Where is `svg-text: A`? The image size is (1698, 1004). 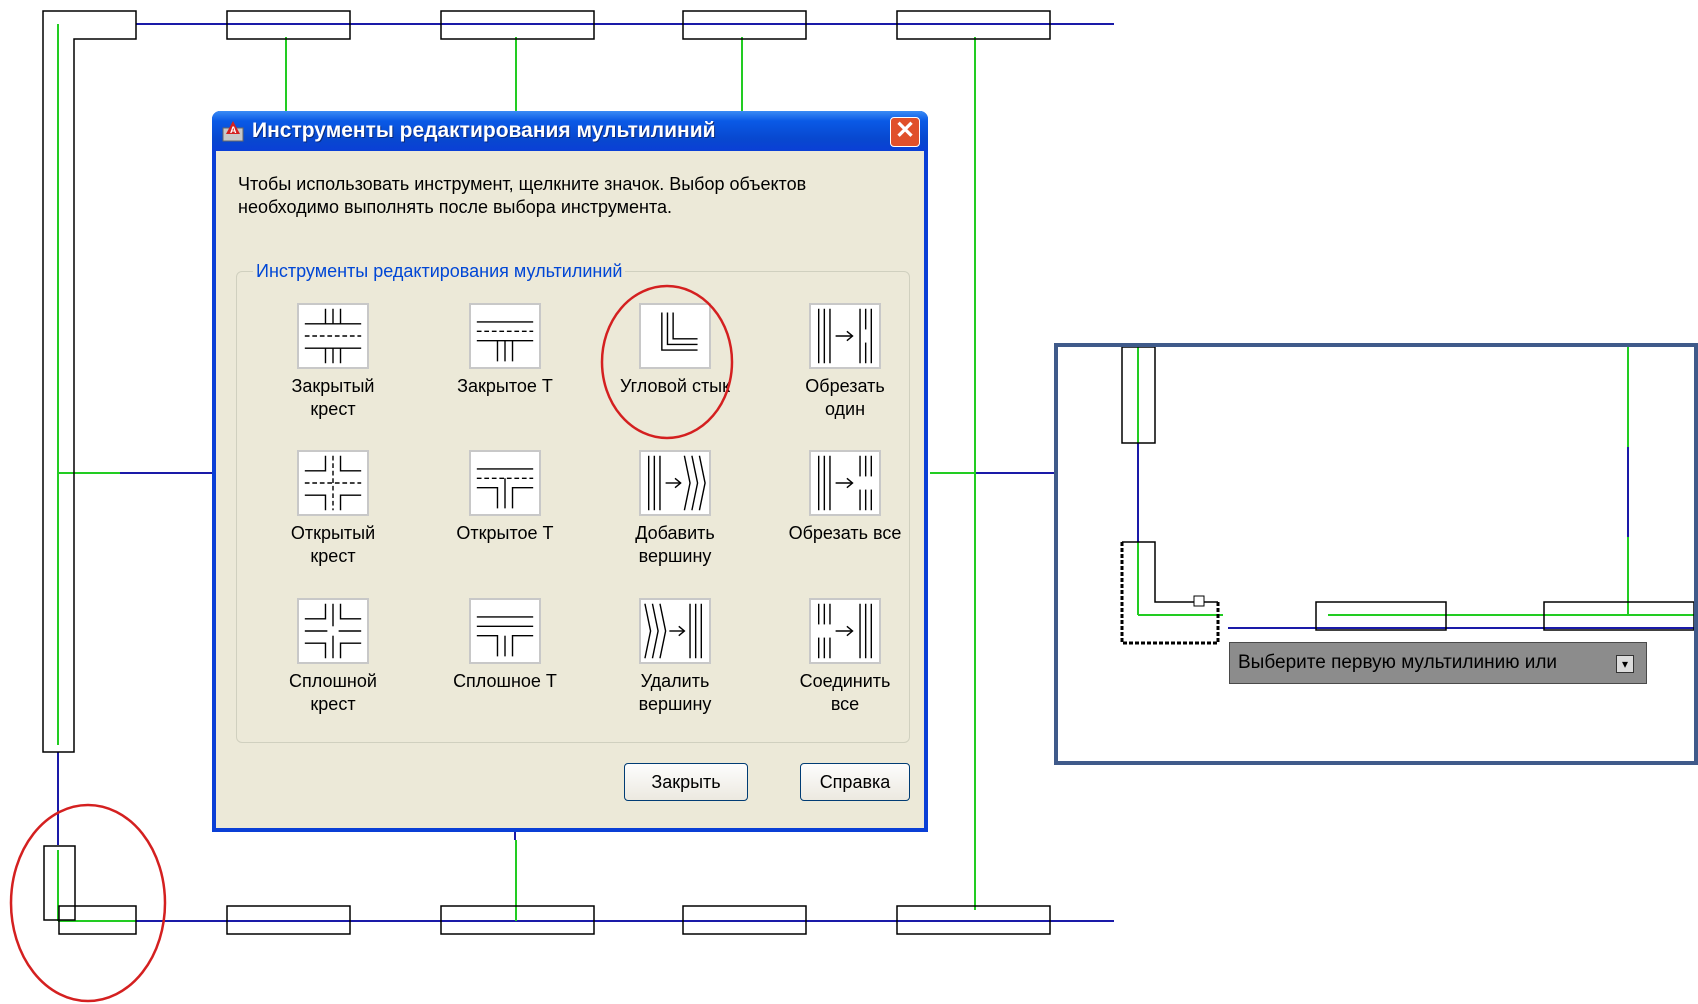 svg-text: A is located at coordinates (233, 130).